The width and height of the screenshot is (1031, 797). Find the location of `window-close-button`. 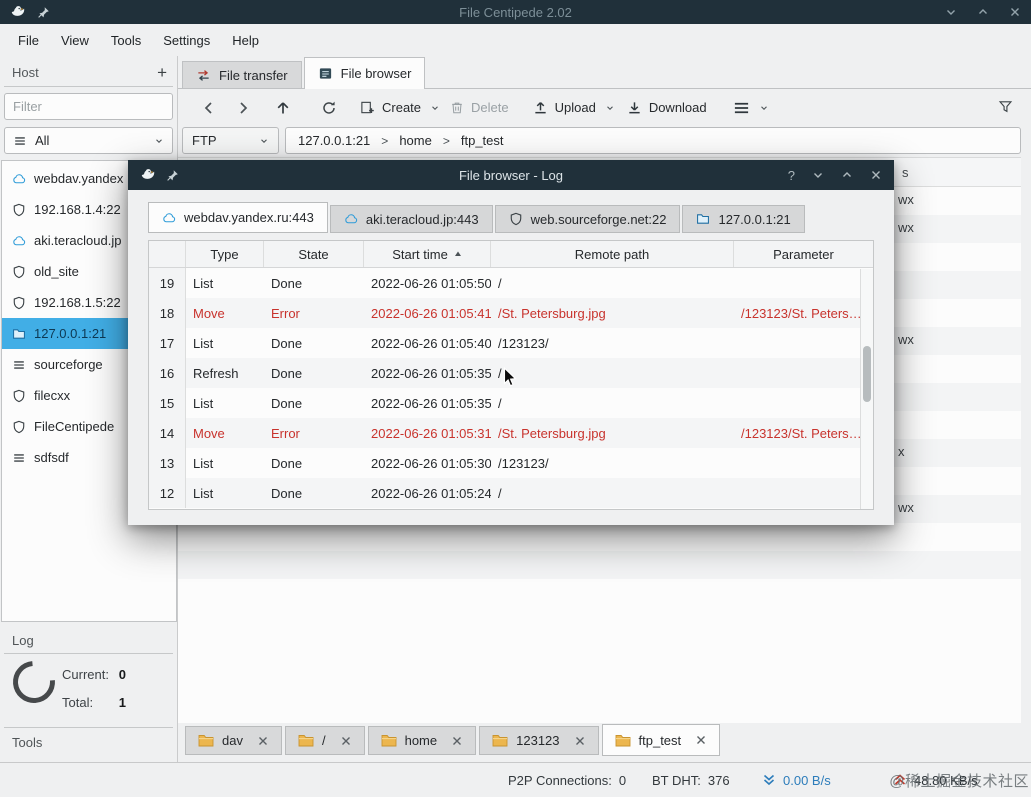

window-close-button is located at coordinates (1015, 12).